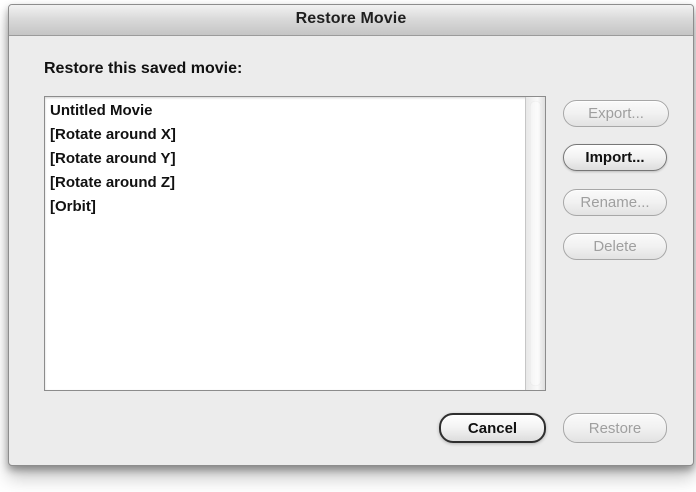 The height and width of the screenshot is (492, 696). I want to click on titlebar: Restore Movie, so click(351, 20).